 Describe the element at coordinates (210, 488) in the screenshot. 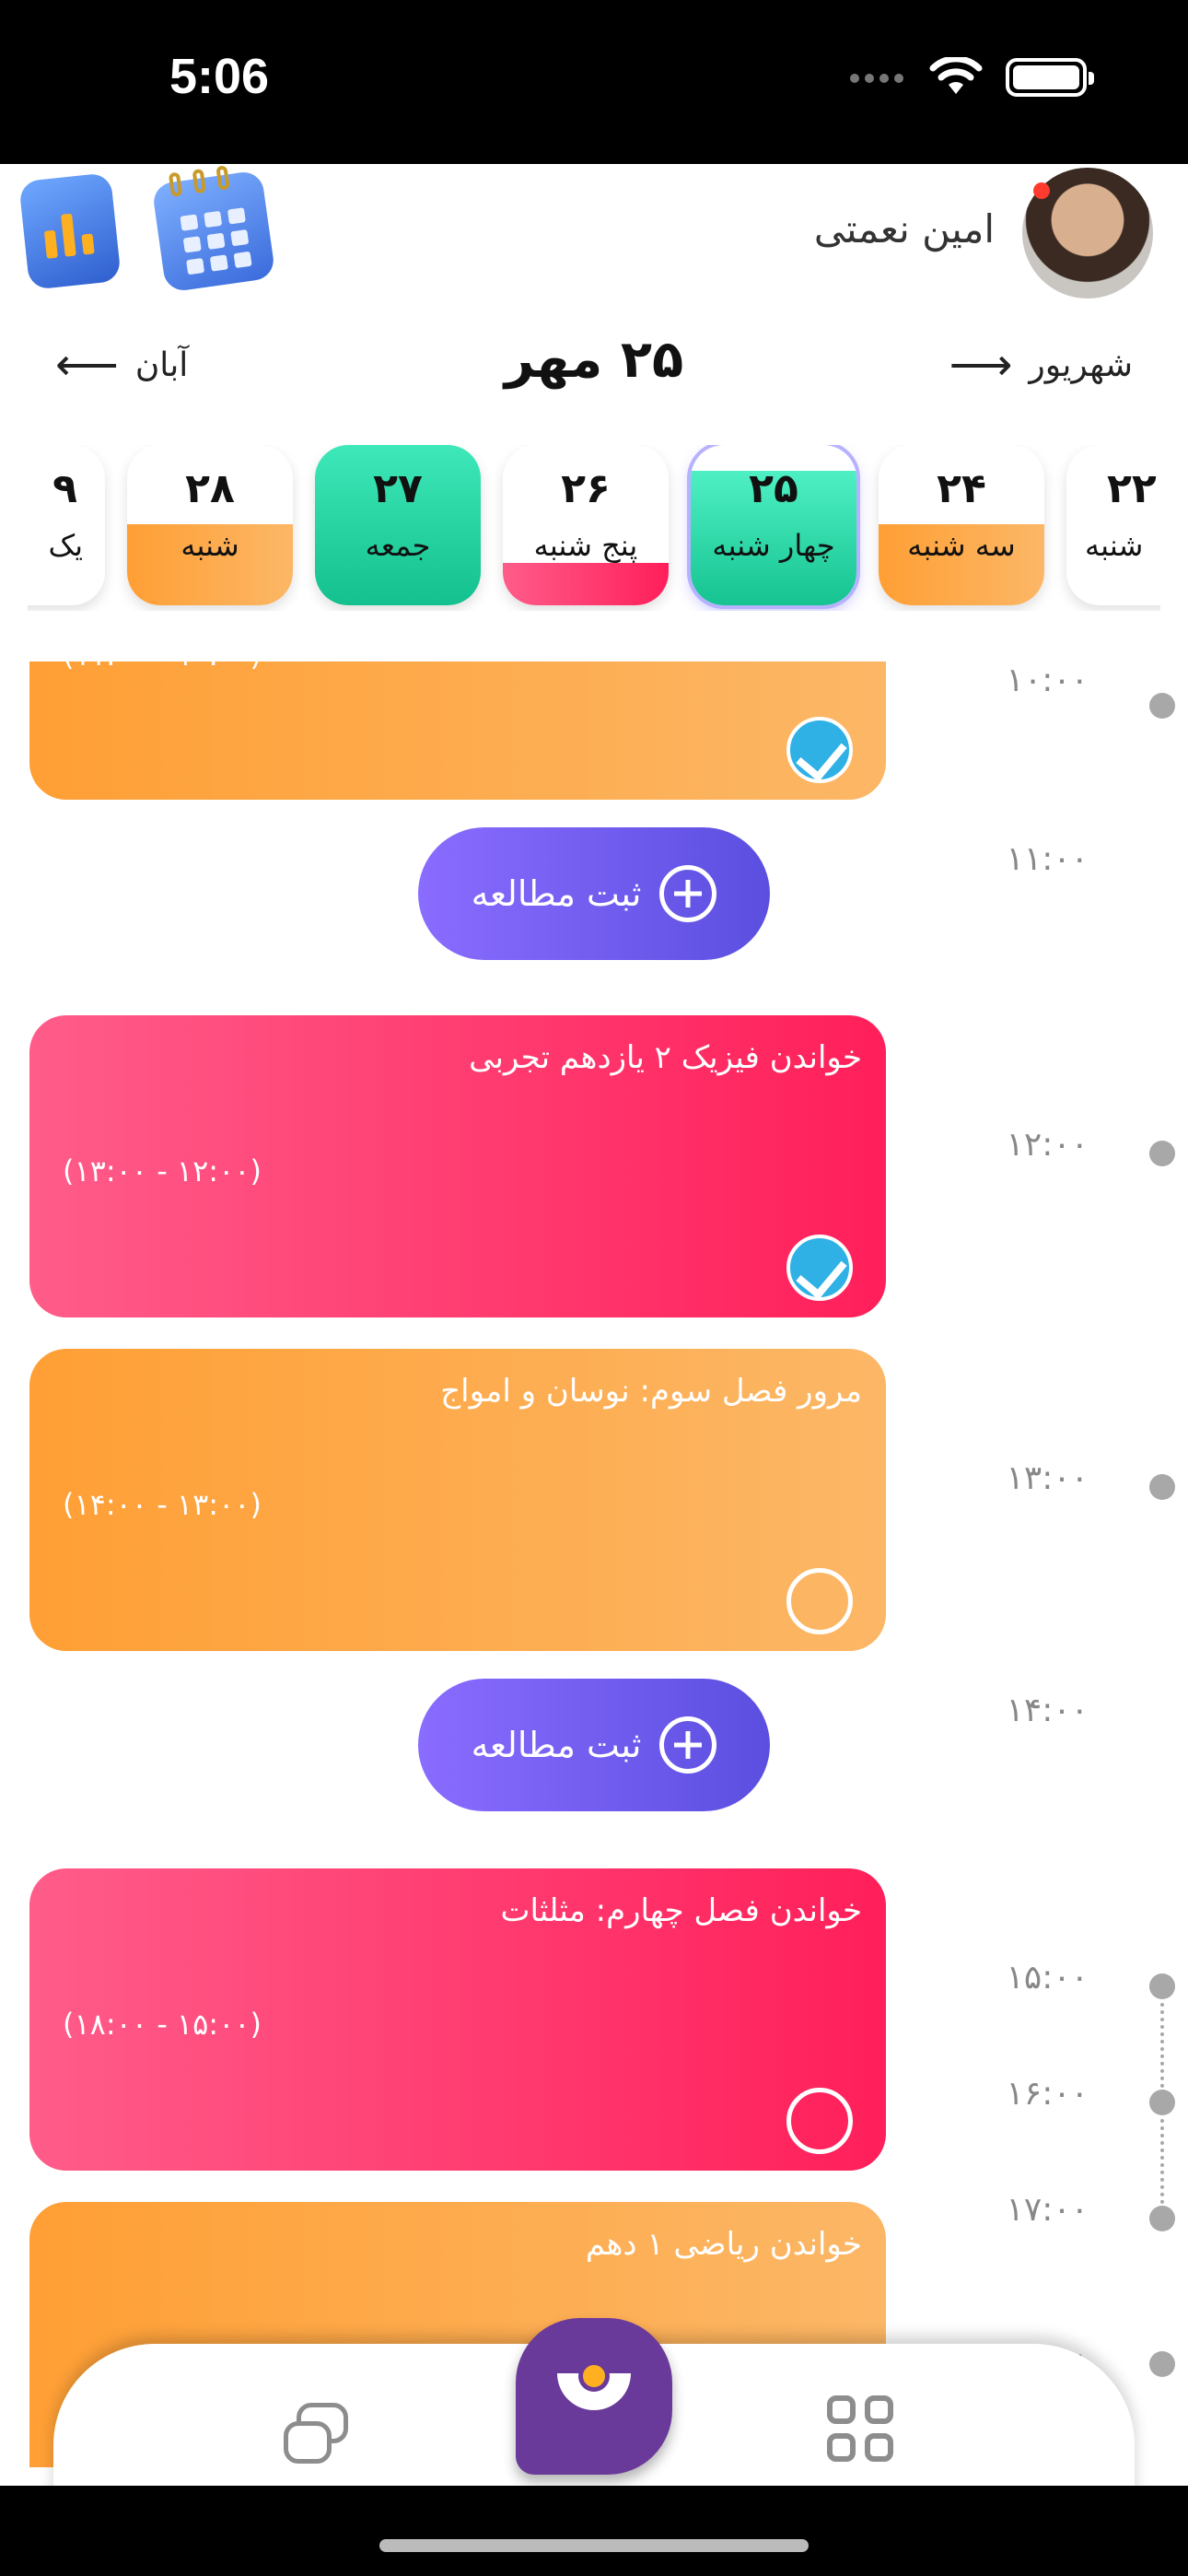

I see `day-number: ۲۸` at that location.